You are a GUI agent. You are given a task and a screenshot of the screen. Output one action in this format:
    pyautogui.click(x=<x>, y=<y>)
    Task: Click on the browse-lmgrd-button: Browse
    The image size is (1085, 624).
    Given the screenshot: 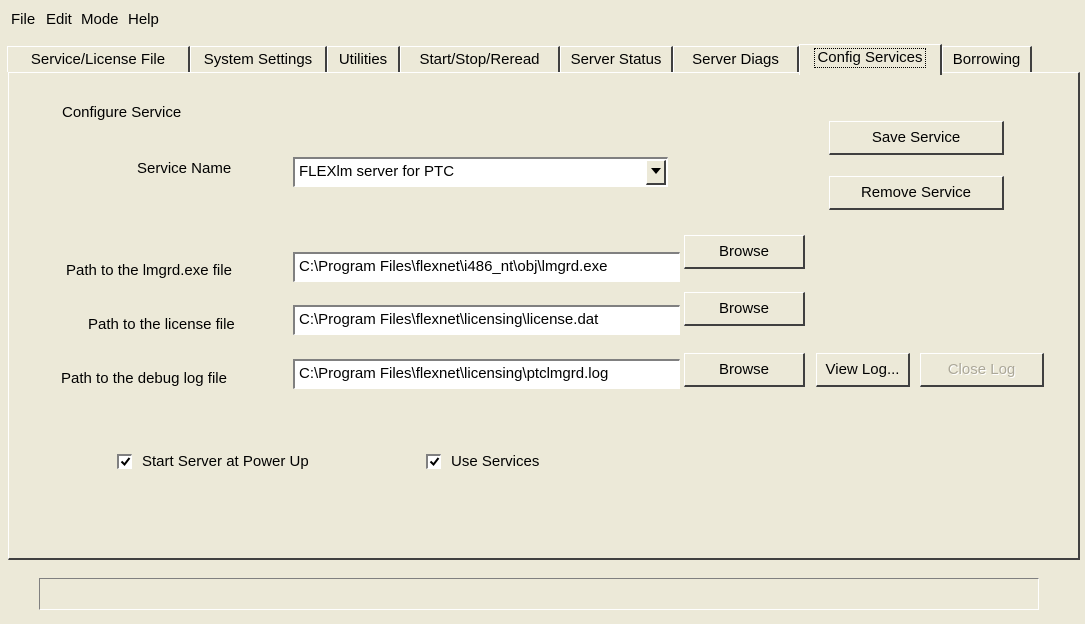 What is the action you would take?
    pyautogui.click(x=744, y=252)
    